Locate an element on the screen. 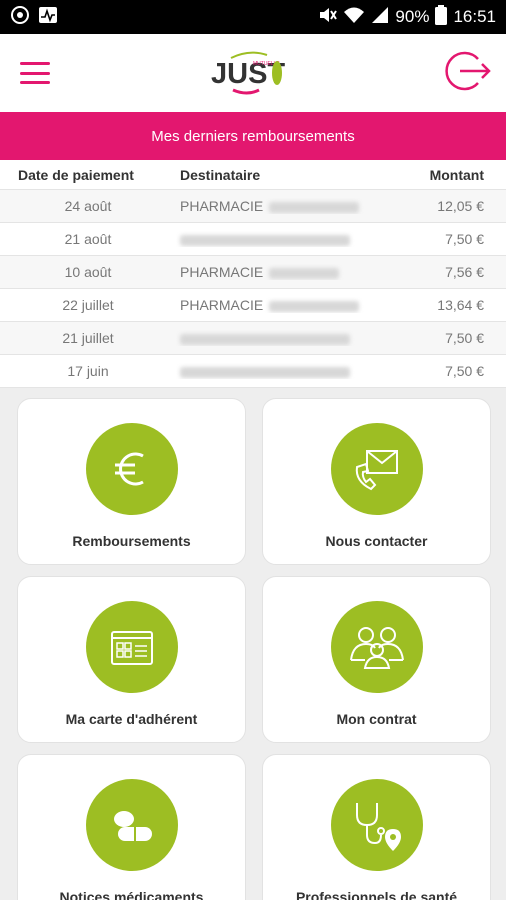 The width and height of the screenshot is (506, 900). euro-icon is located at coordinates (129, 469).